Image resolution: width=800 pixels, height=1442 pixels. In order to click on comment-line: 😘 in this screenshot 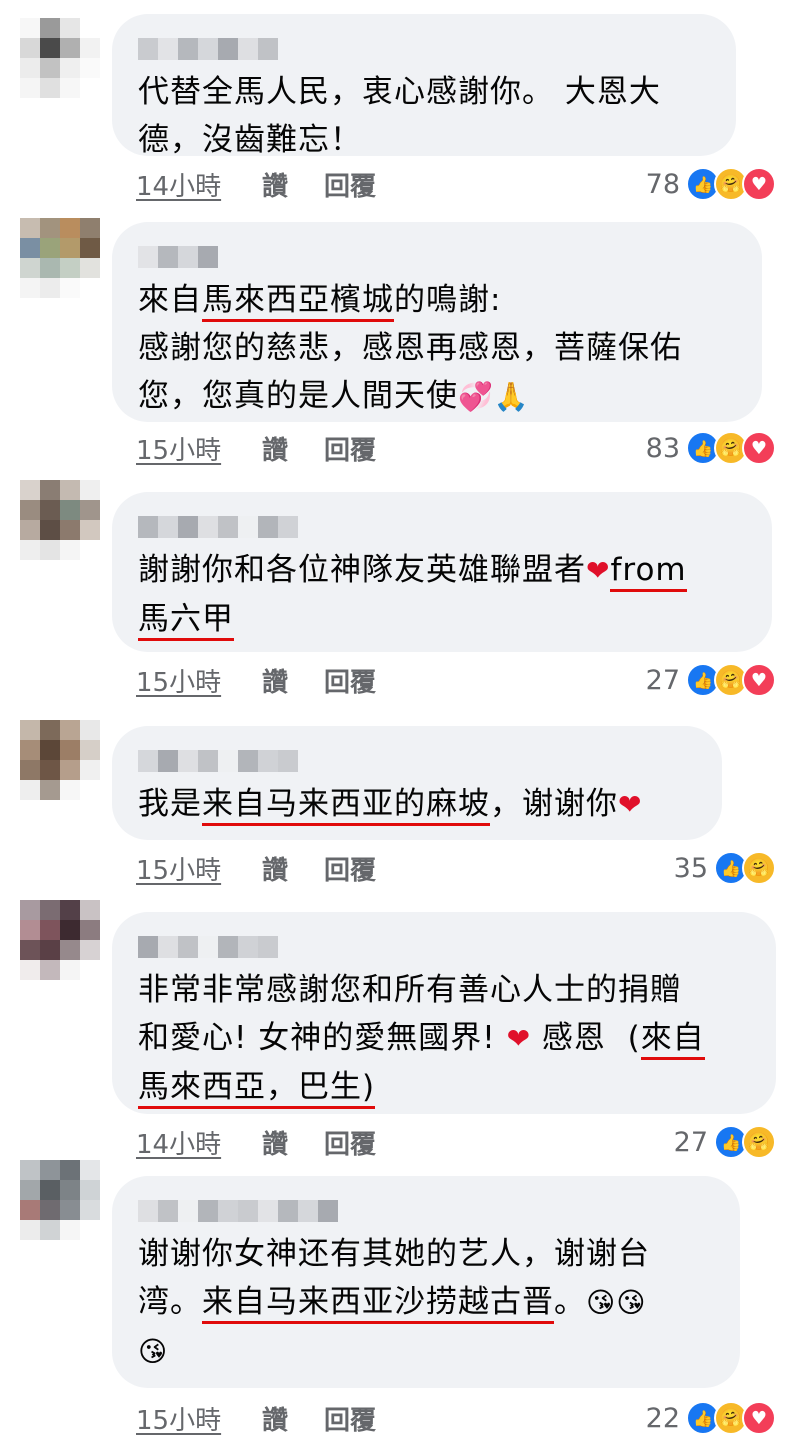, I will do `click(426, 1351)`.